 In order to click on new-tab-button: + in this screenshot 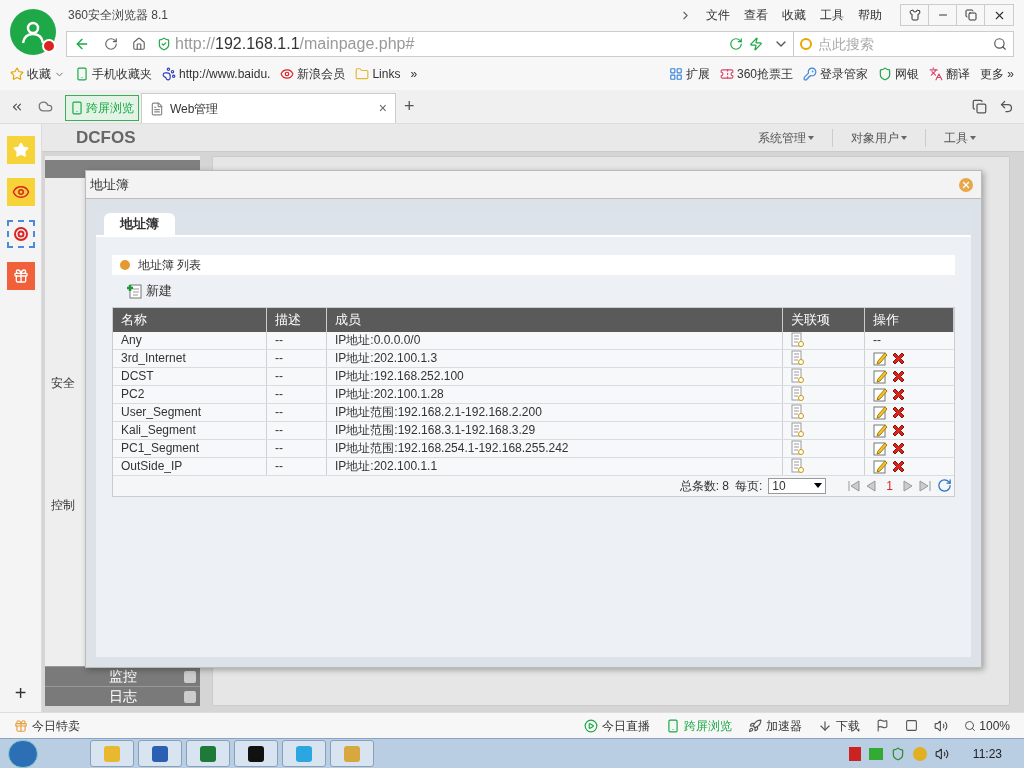, I will do `click(409, 106)`.